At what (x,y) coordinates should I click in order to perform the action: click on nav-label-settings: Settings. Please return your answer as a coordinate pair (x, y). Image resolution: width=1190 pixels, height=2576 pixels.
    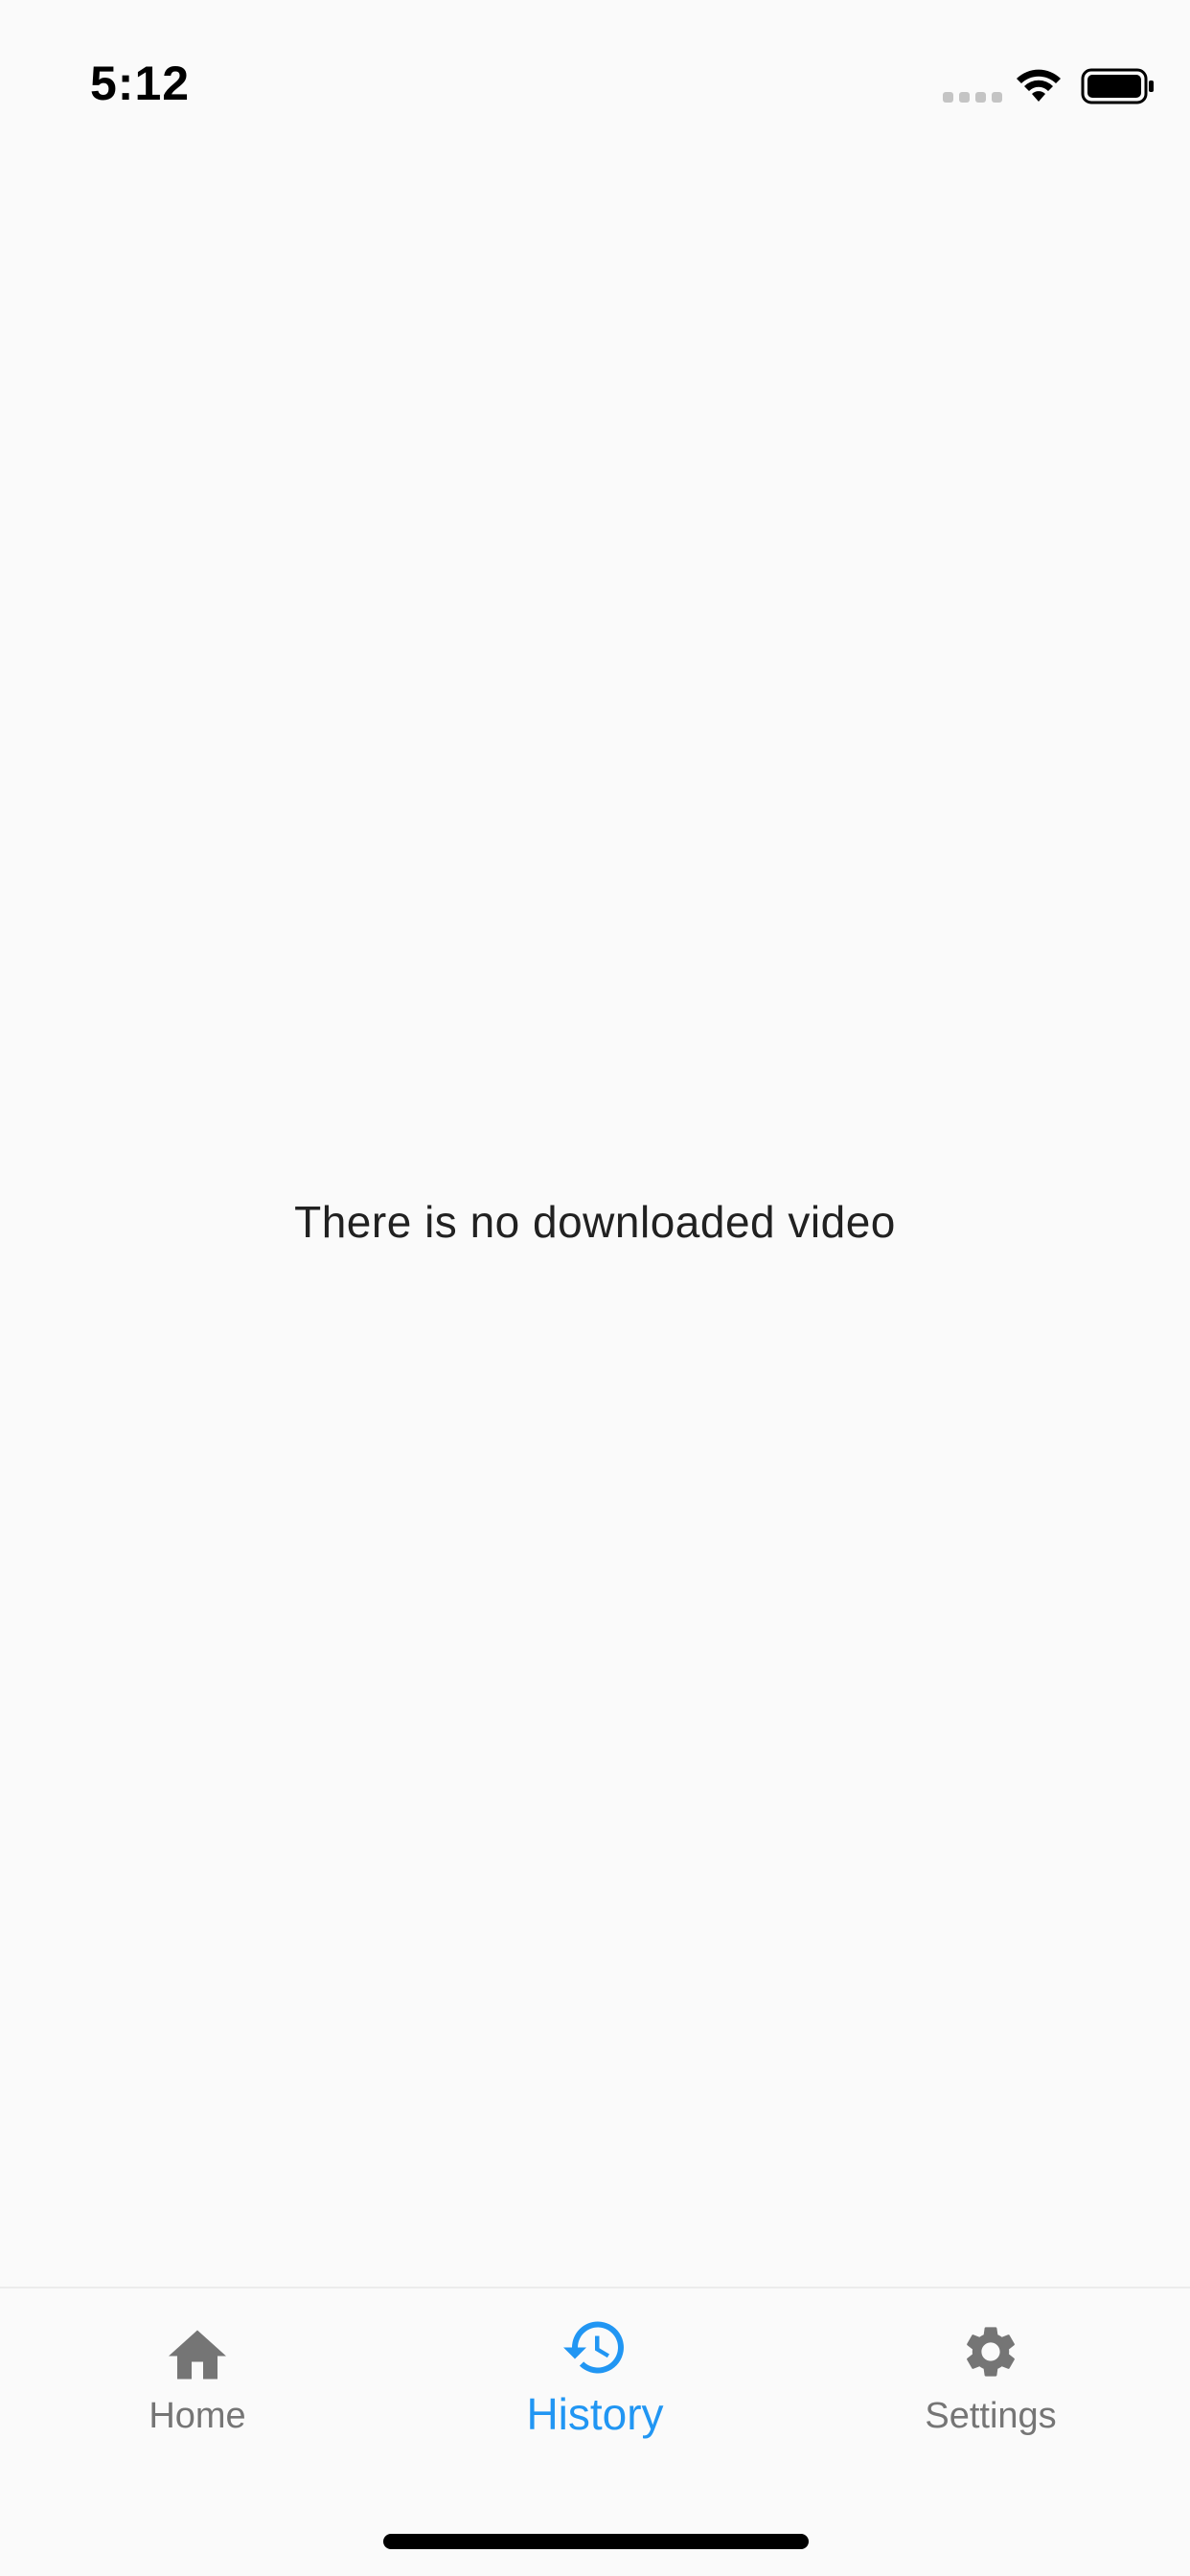
    Looking at the image, I should click on (991, 2416).